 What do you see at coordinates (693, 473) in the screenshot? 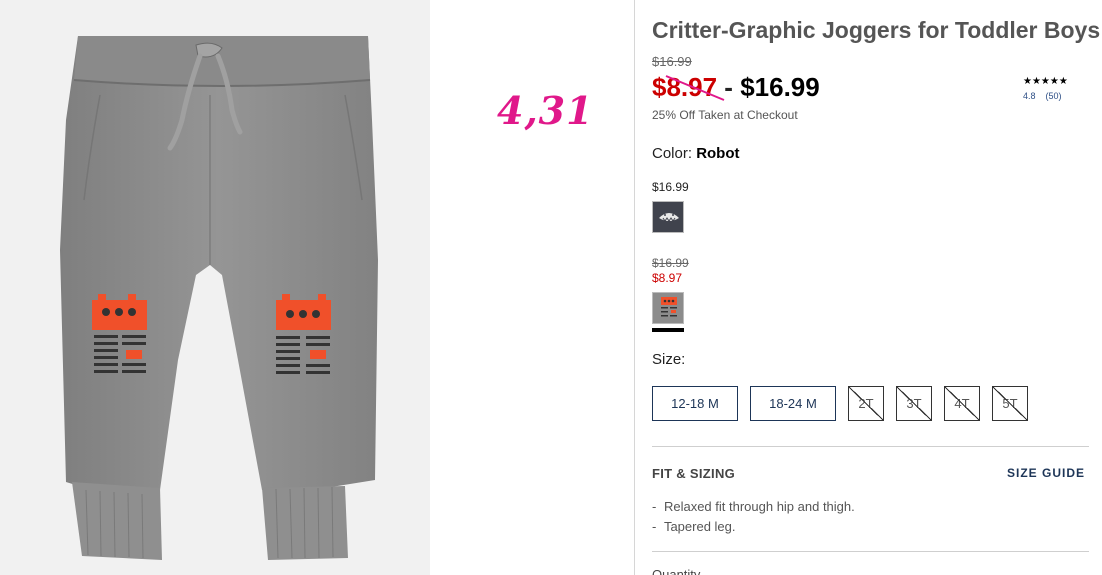
I see `fit-sizing-heading: FIT & SIZING` at bounding box center [693, 473].